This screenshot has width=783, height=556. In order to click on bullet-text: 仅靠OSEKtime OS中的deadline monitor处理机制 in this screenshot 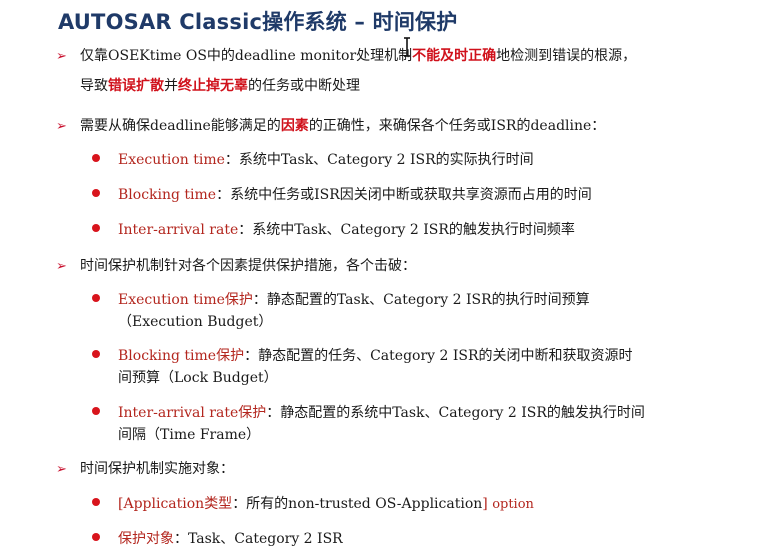, I will do `click(246, 56)`.